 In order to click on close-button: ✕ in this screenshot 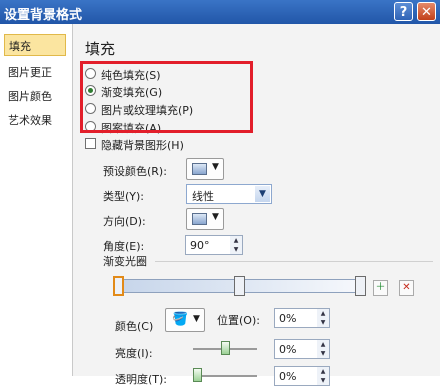, I will do `click(426, 11)`.